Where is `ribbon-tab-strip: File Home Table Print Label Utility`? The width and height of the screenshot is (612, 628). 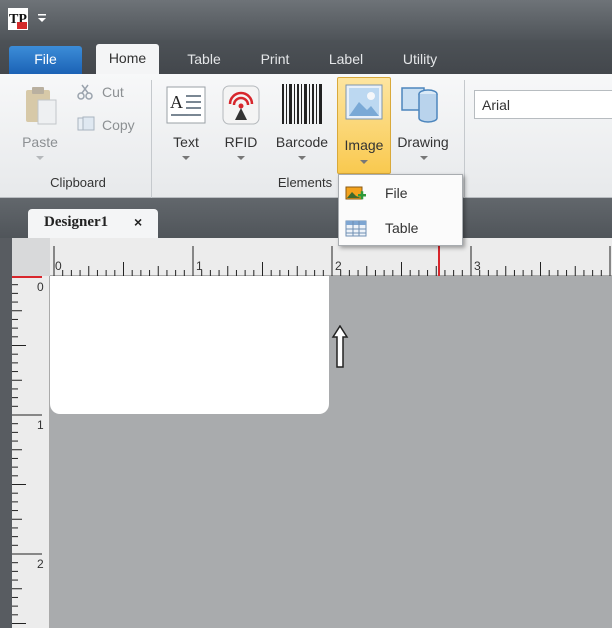 ribbon-tab-strip: File Home Table Print Label Utility is located at coordinates (306, 57).